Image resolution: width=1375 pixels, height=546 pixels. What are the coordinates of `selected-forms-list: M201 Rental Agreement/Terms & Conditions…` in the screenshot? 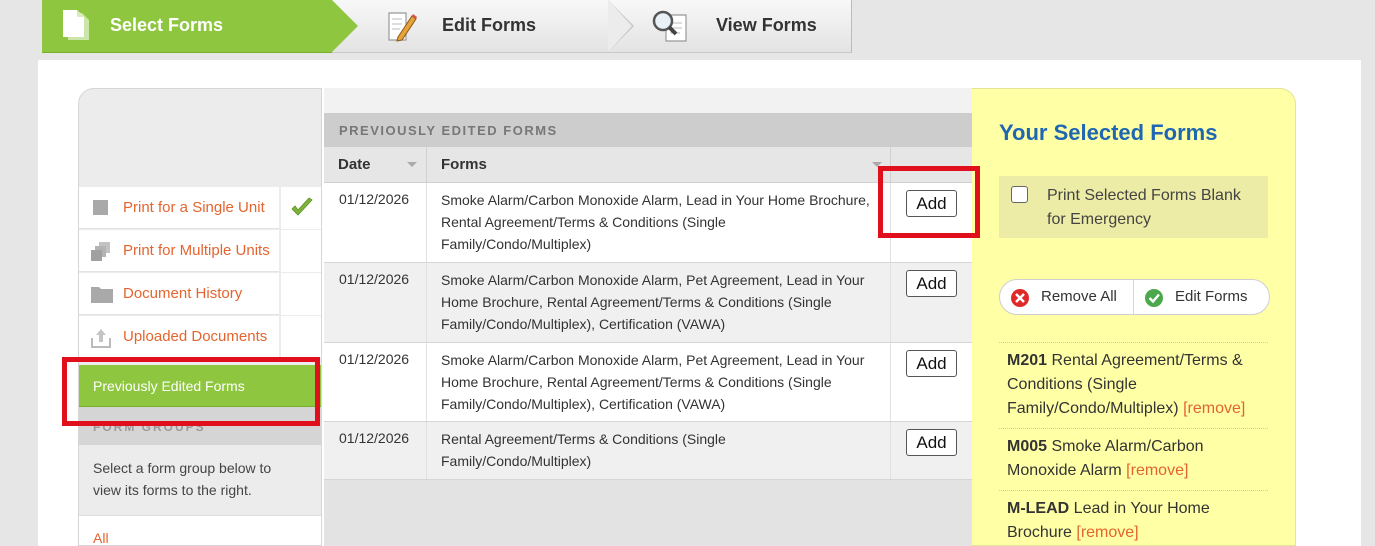 It's located at (1133, 444).